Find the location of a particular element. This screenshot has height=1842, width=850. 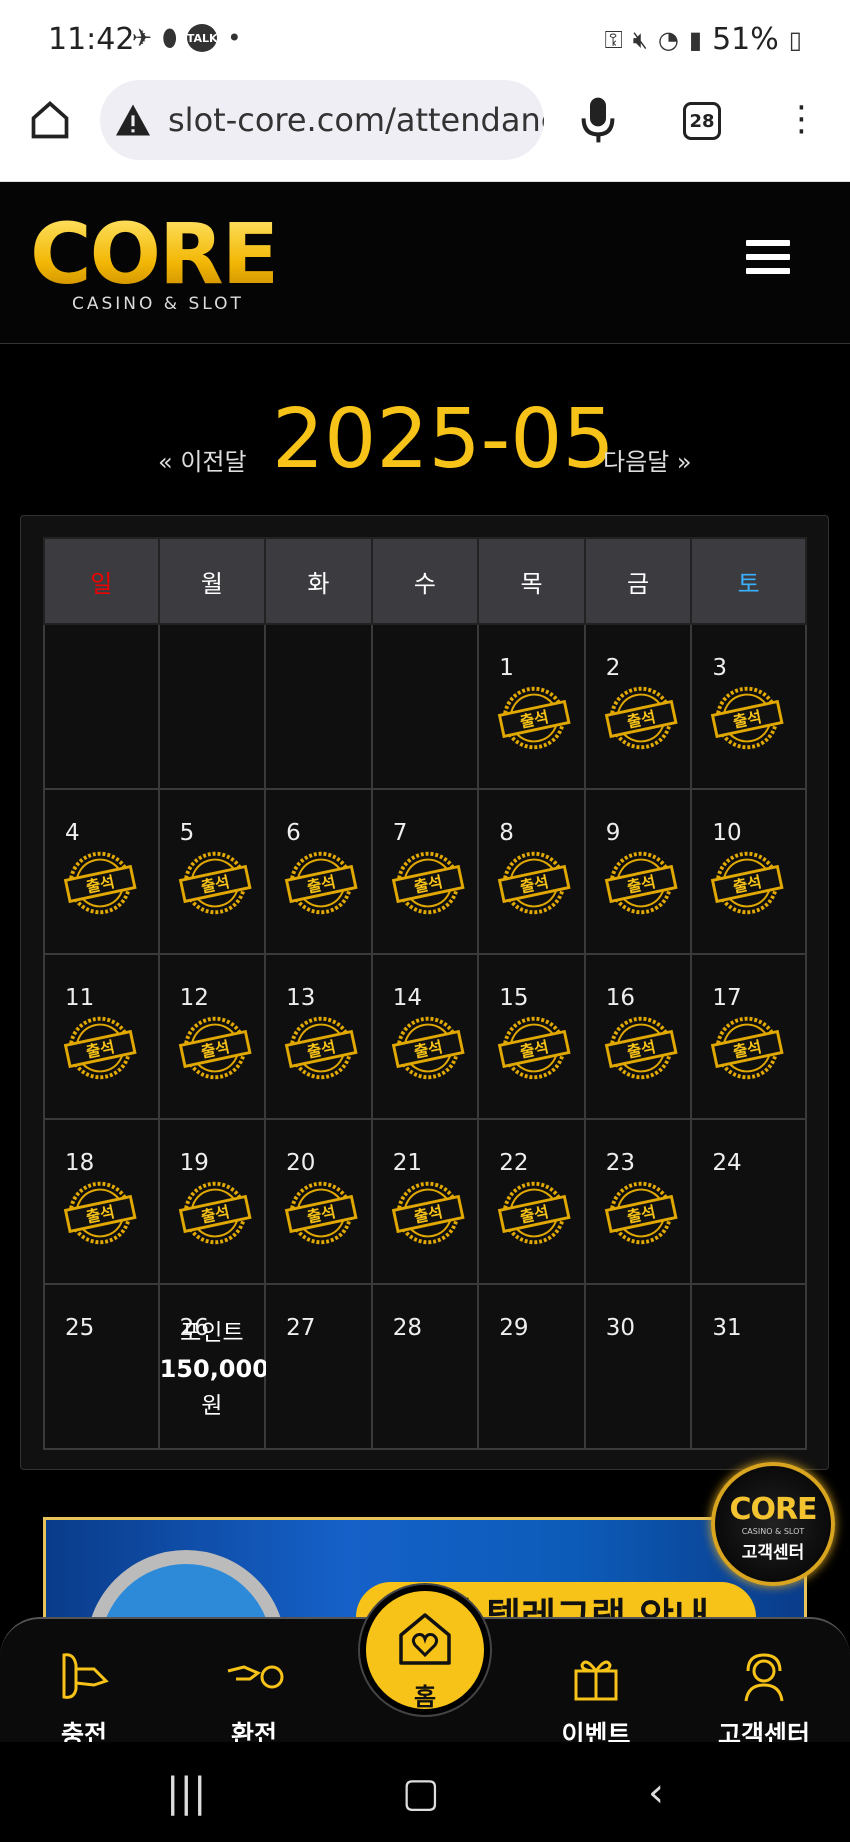

back-icon: ‹ is located at coordinates (656, 1793).